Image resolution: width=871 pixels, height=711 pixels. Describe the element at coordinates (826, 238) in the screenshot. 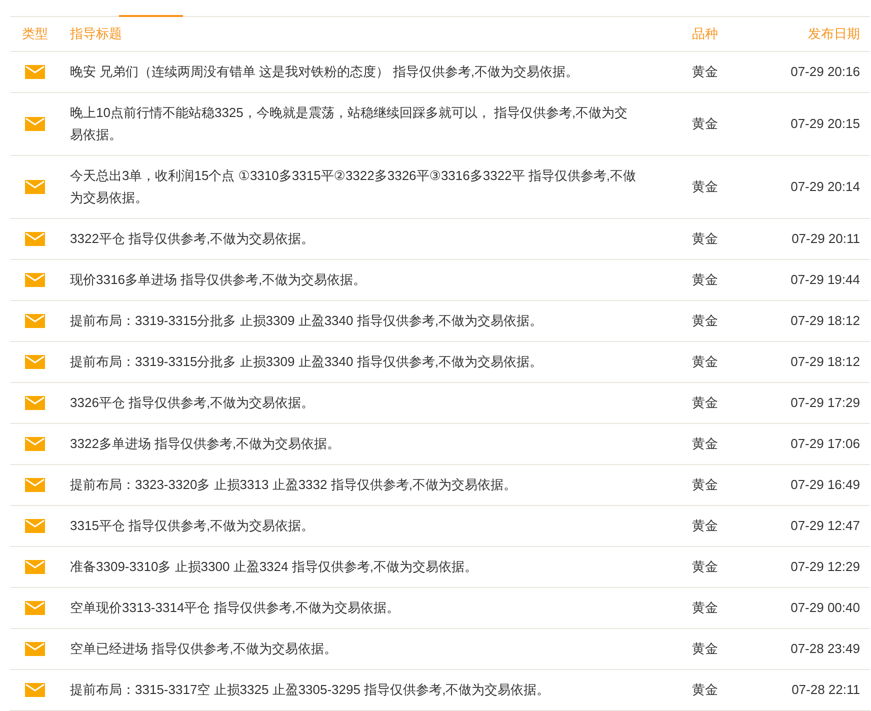

I see `table-cell: 07-29 20:11` at that location.